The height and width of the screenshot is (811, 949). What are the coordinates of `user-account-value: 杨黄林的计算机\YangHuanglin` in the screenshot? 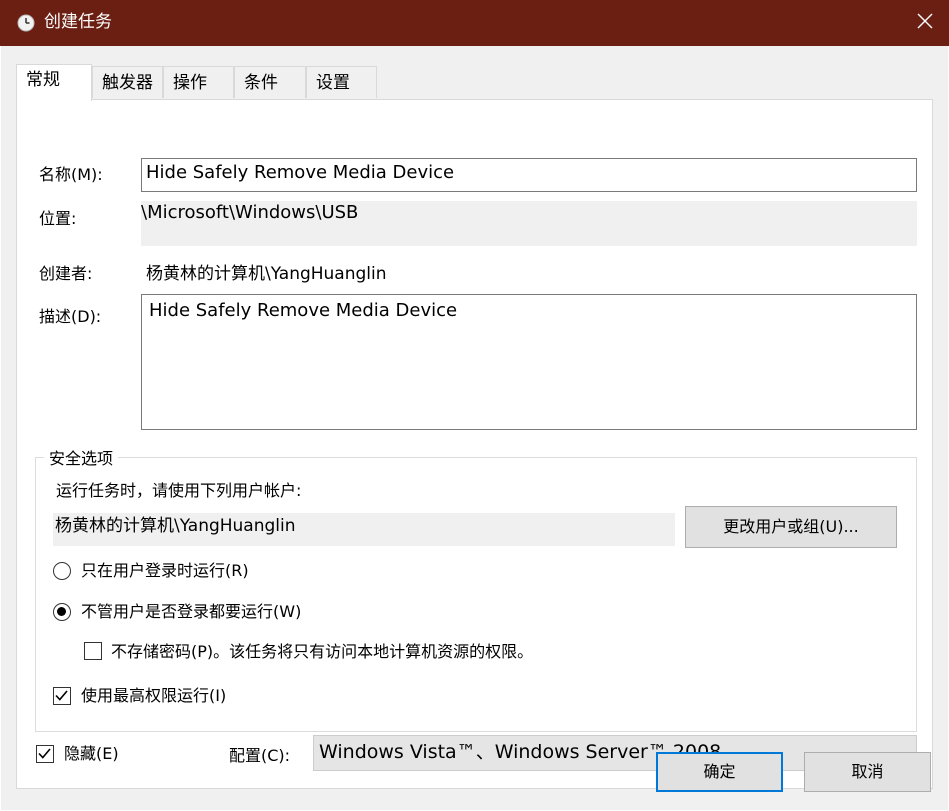 It's located at (364, 529).